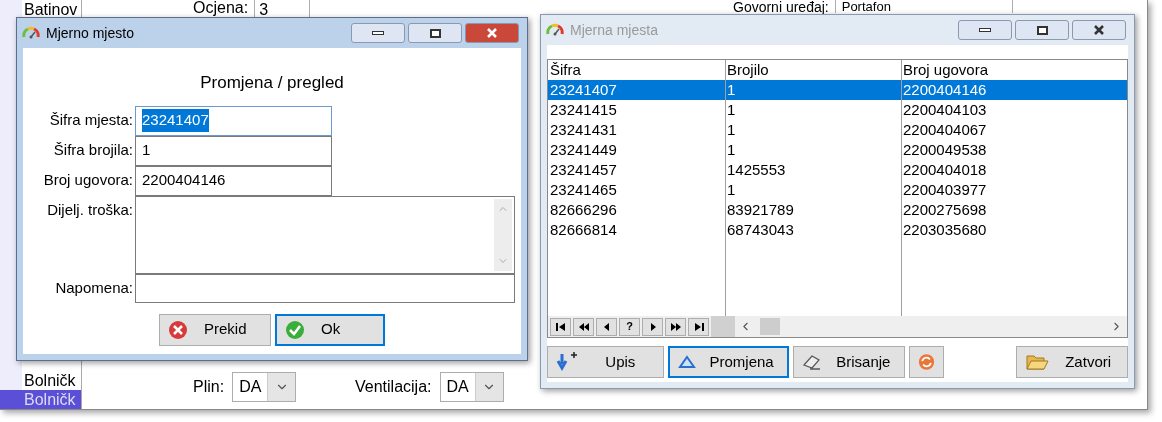 This screenshot has width=1162, height=422. I want to click on column-header: Brojilo, so click(813, 70).